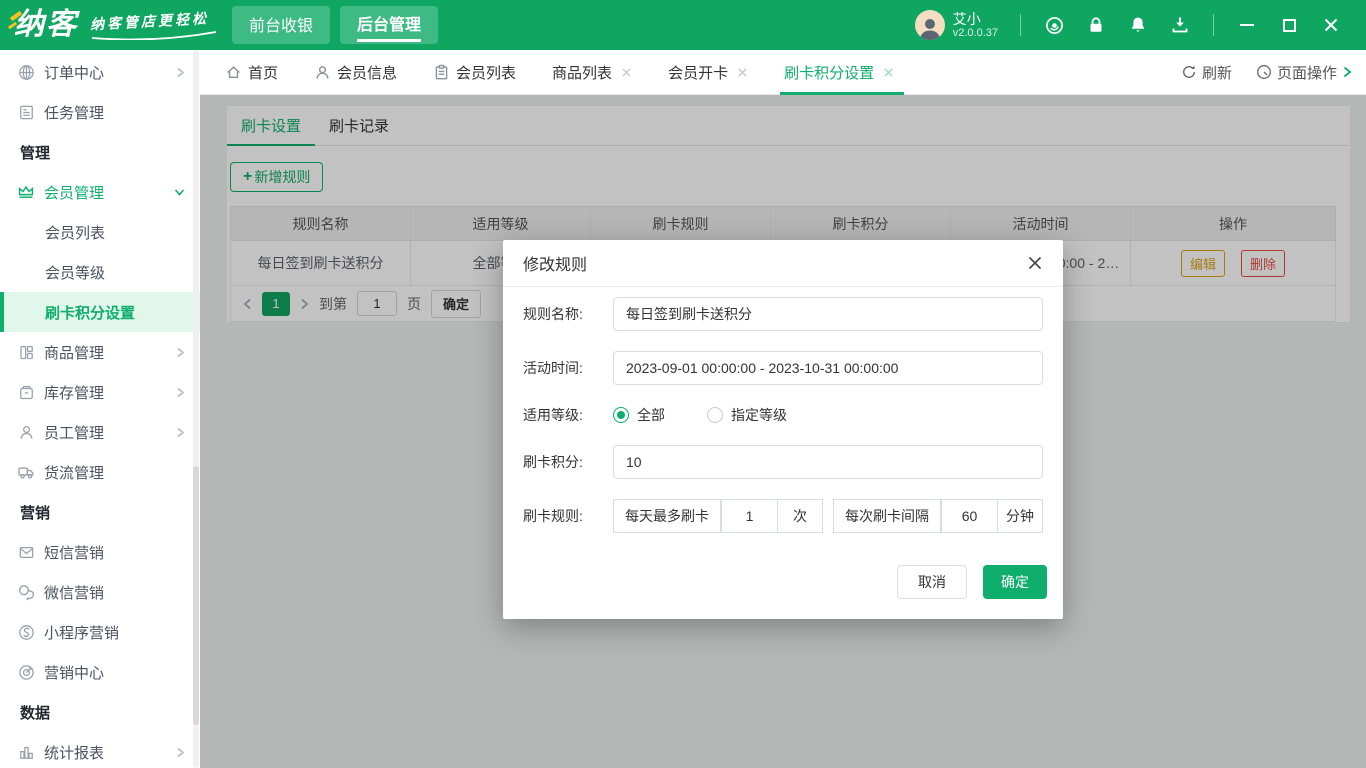 The height and width of the screenshot is (768, 1366). What do you see at coordinates (26, 552) in the screenshot?
I see `envelope-icon` at bounding box center [26, 552].